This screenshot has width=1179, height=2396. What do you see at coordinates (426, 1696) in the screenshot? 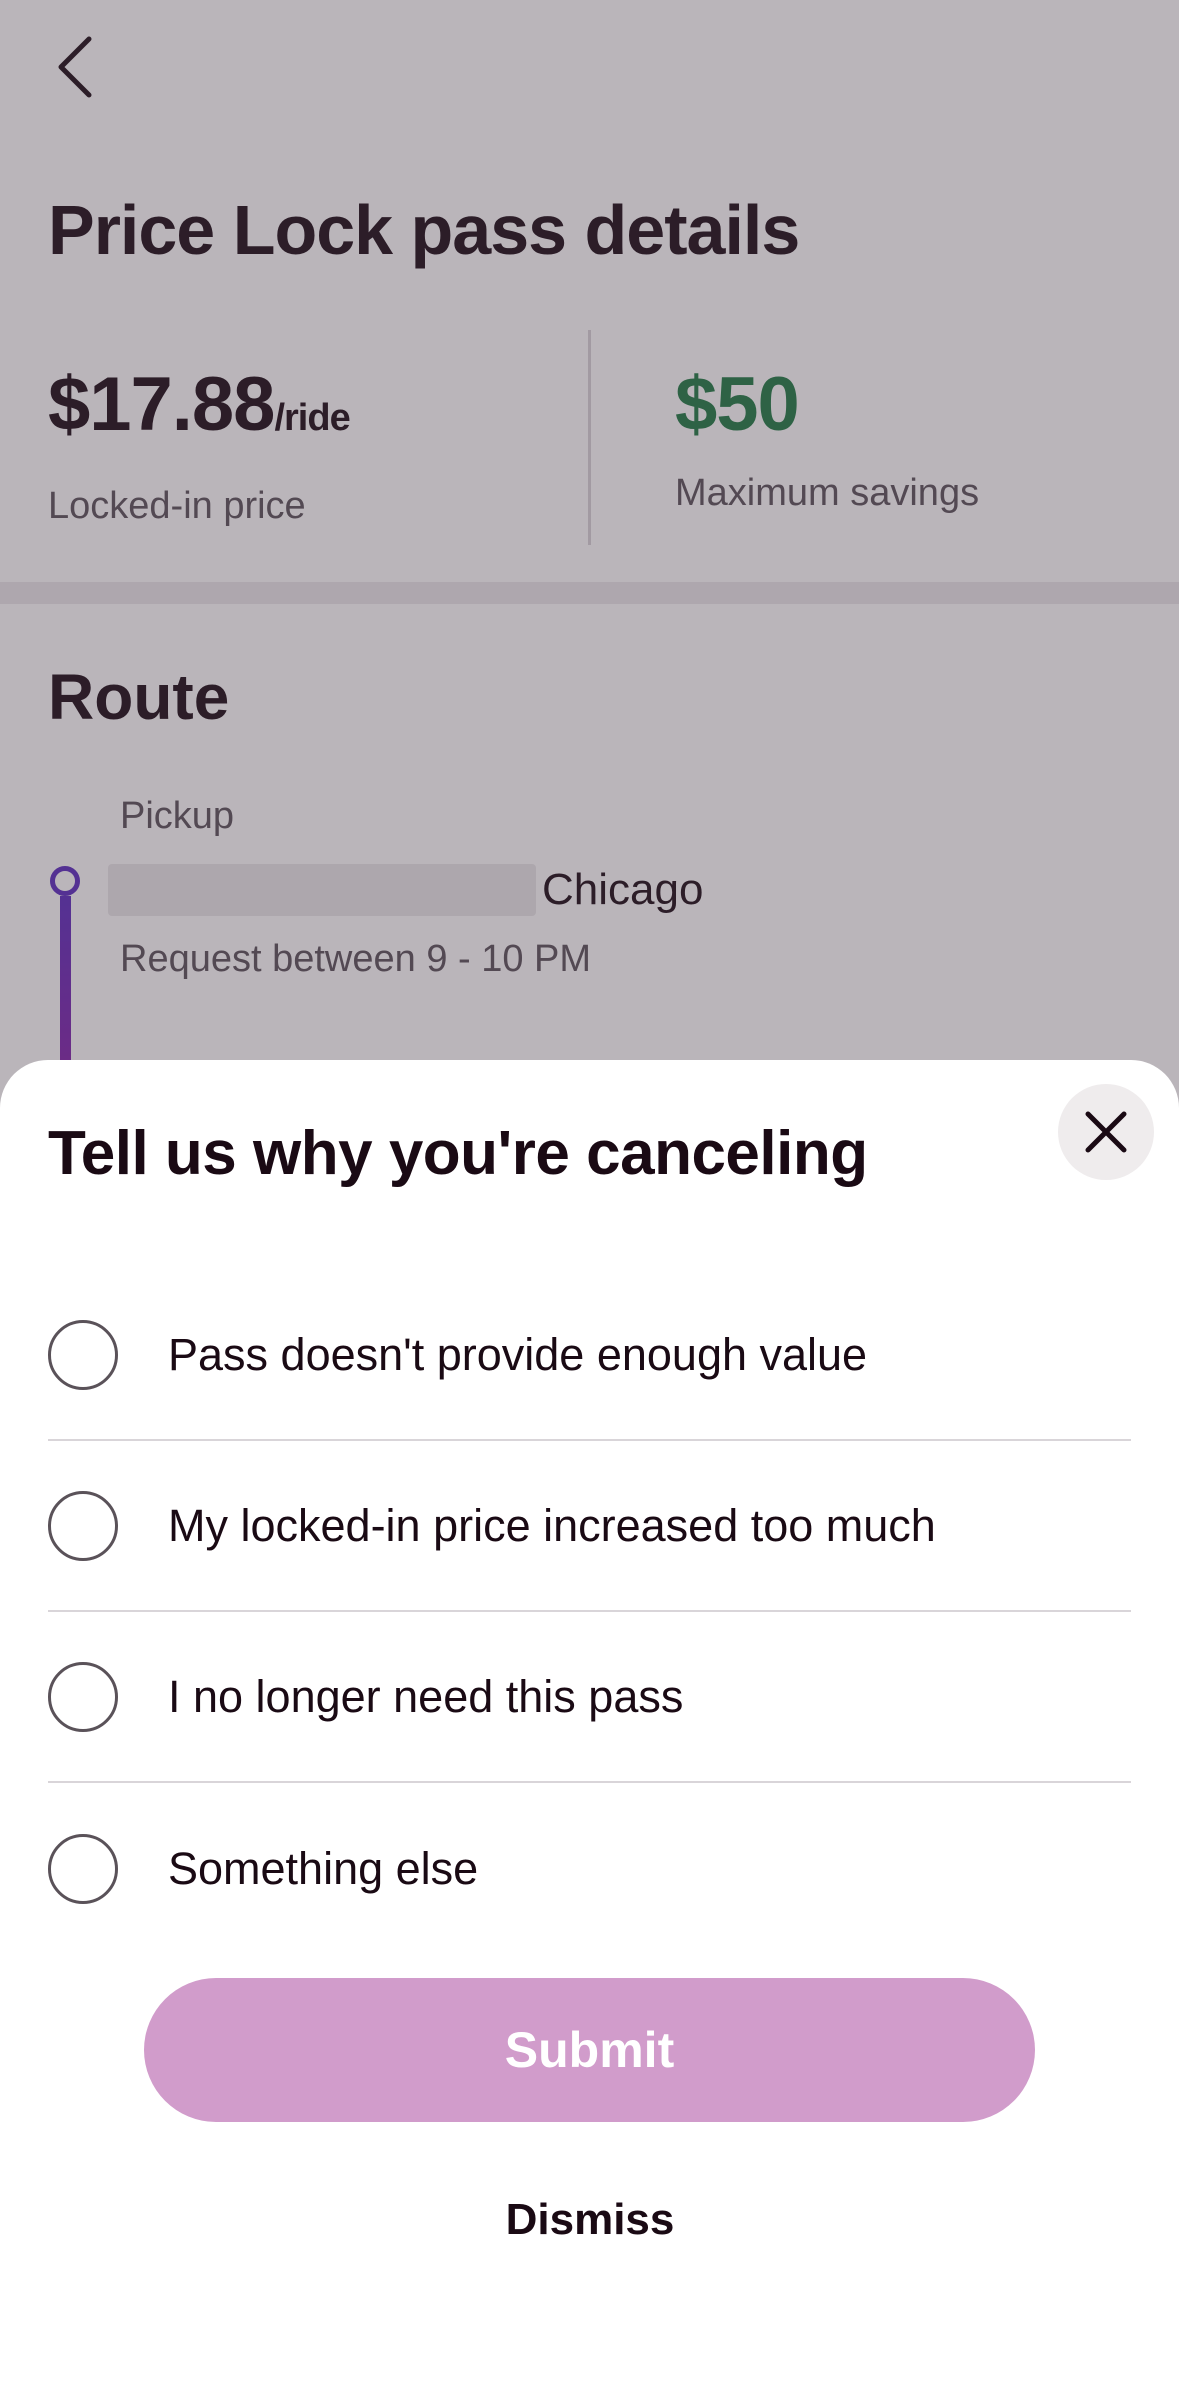
I see `reason-label: I no longer need this pass` at bounding box center [426, 1696].